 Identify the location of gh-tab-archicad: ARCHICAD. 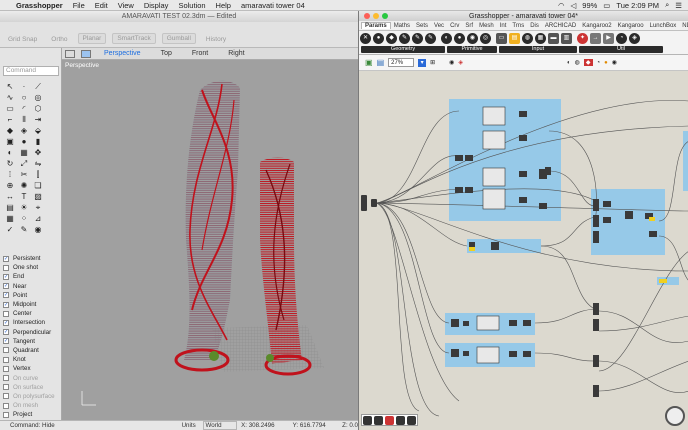
(560, 26).